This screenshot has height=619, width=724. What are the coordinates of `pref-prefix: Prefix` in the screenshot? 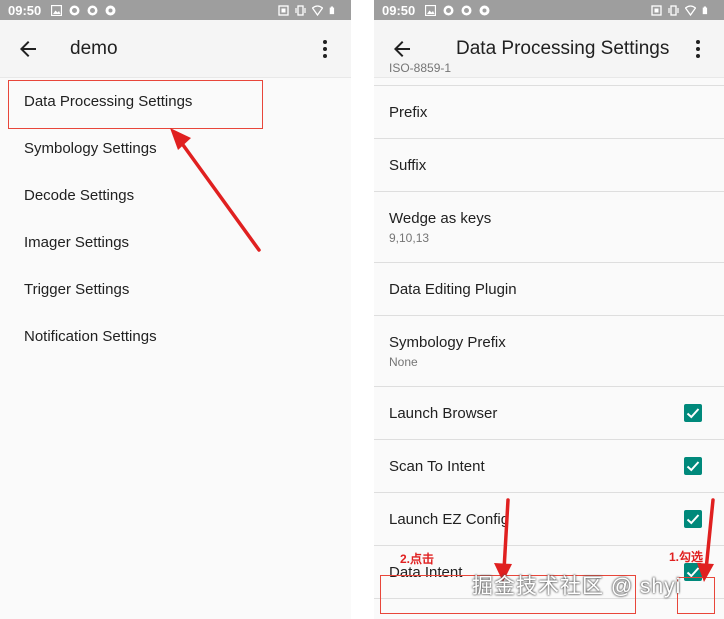 It's located at (549, 112).